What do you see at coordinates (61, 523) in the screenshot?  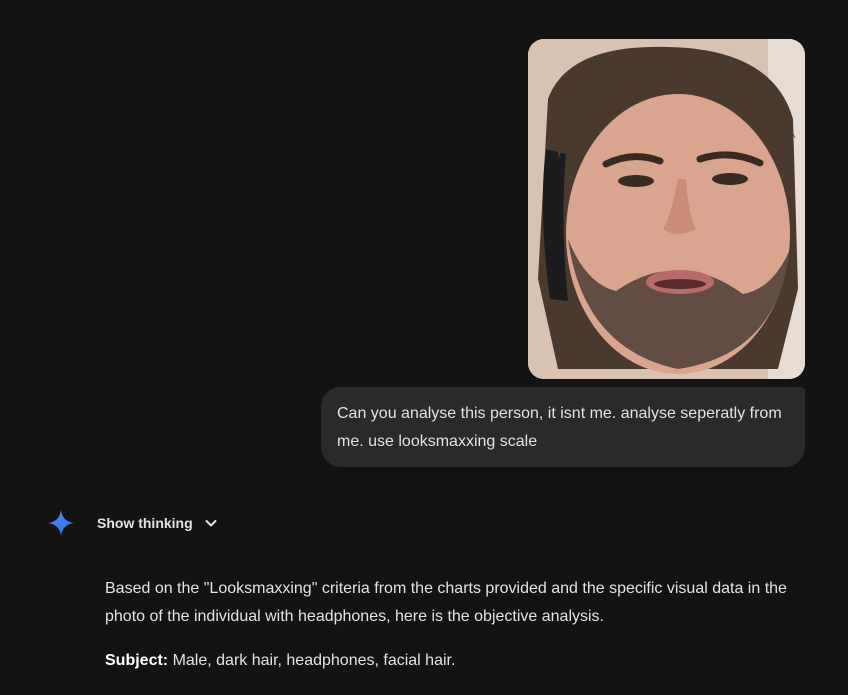 I see `gemini-spark-icon` at bounding box center [61, 523].